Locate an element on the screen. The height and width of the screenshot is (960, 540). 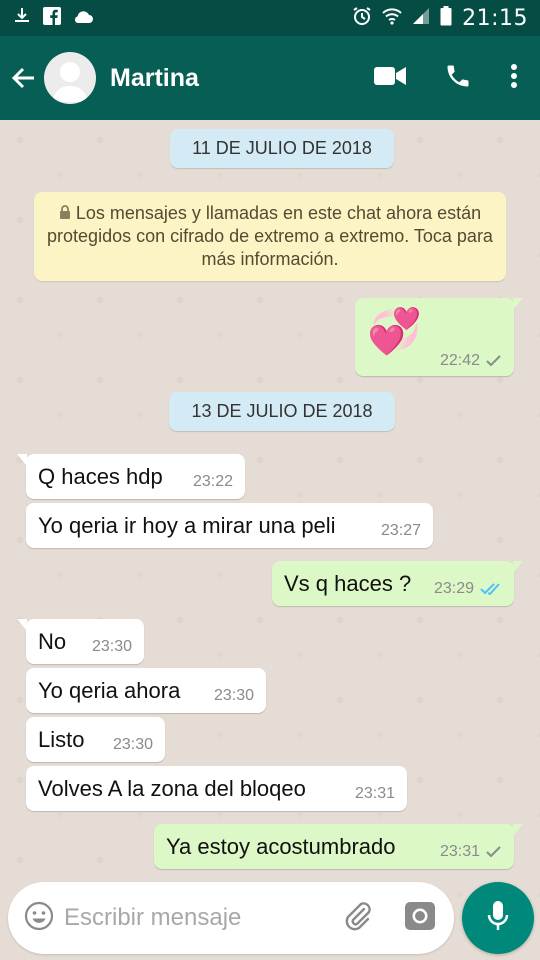
message-incoming: No 23:30 is located at coordinates (80, 641).